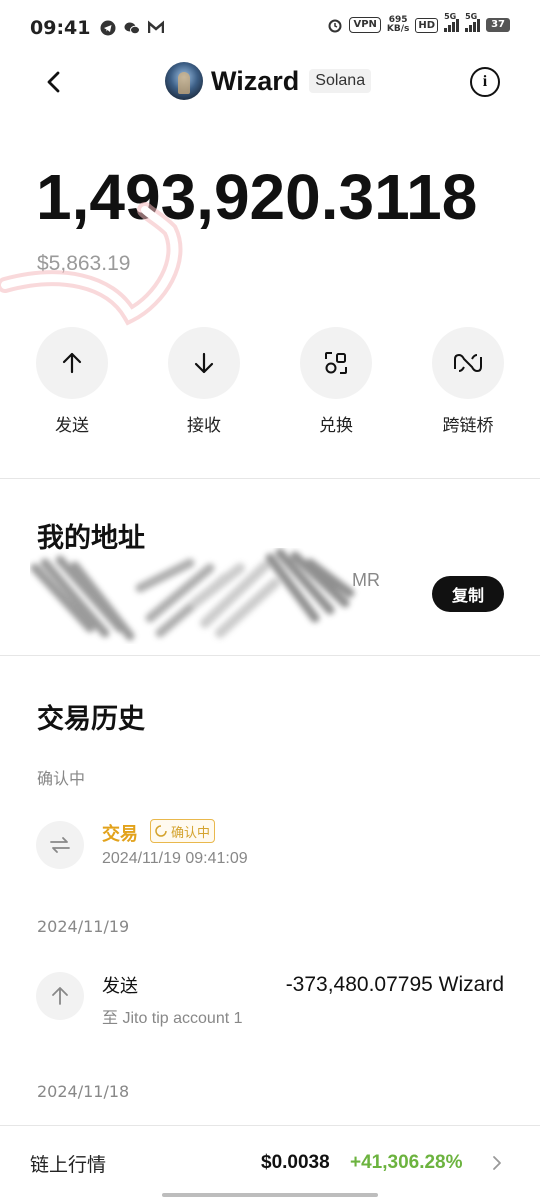  What do you see at coordinates (184, 81) in the screenshot?
I see `token-avatar` at bounding box center [184, 81].